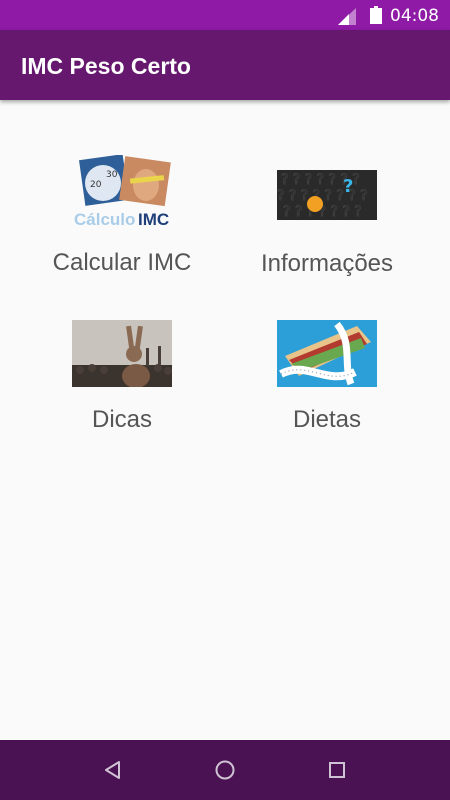  Describe the element at coordinates (225, 65) in the screenshot. I see `app-bar: IMC Peso Certo` at that location.